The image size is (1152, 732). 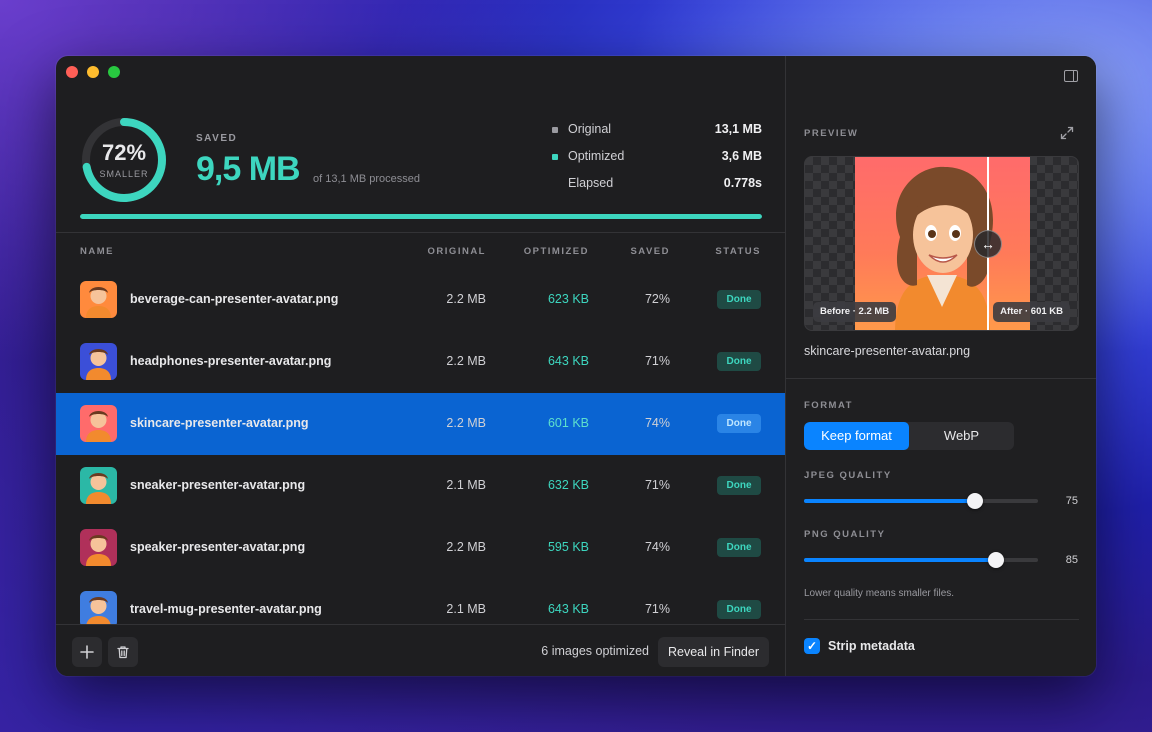 I want to click on checkmark-icon: ✓, so click(x=812, y=646).